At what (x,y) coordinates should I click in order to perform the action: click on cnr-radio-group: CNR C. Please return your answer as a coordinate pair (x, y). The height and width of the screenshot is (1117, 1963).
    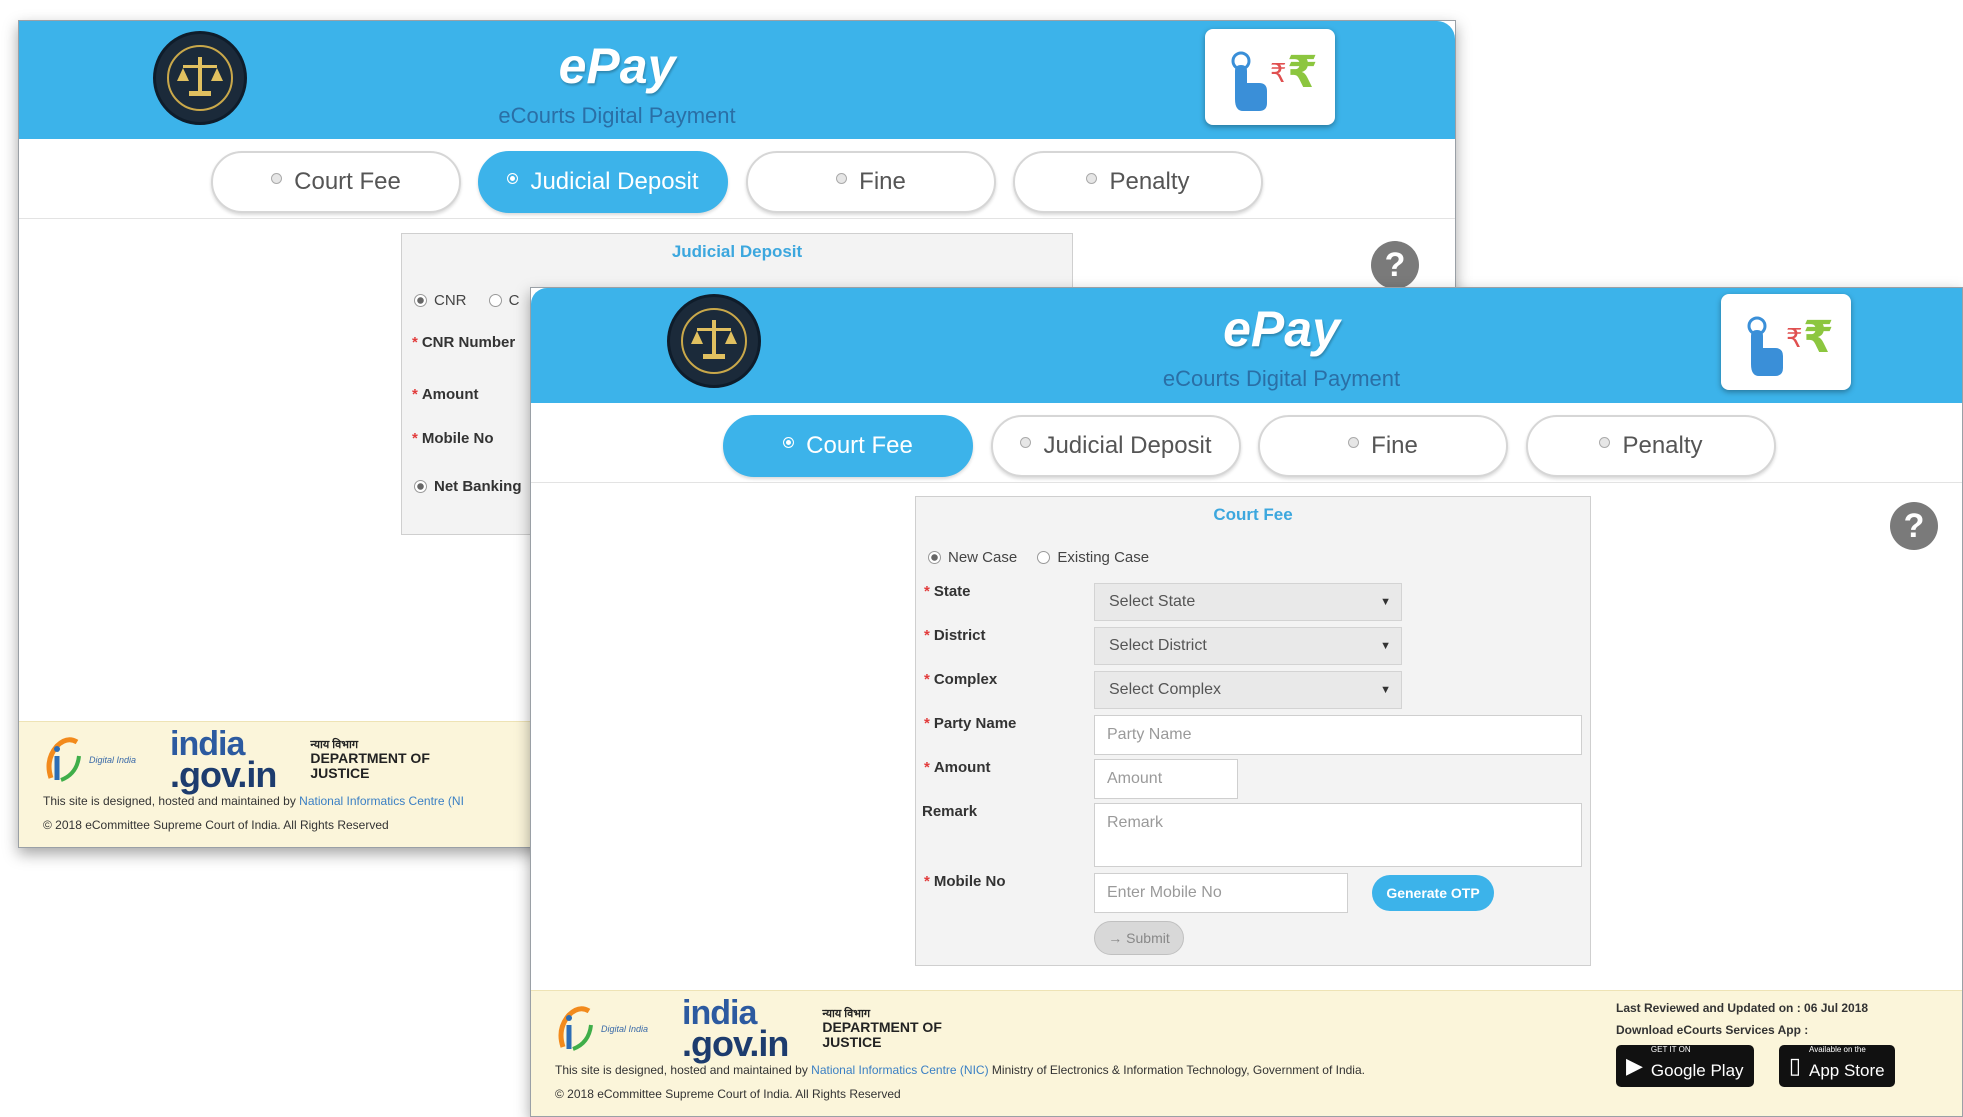
    Looking at the image, I should click on (467, 300).